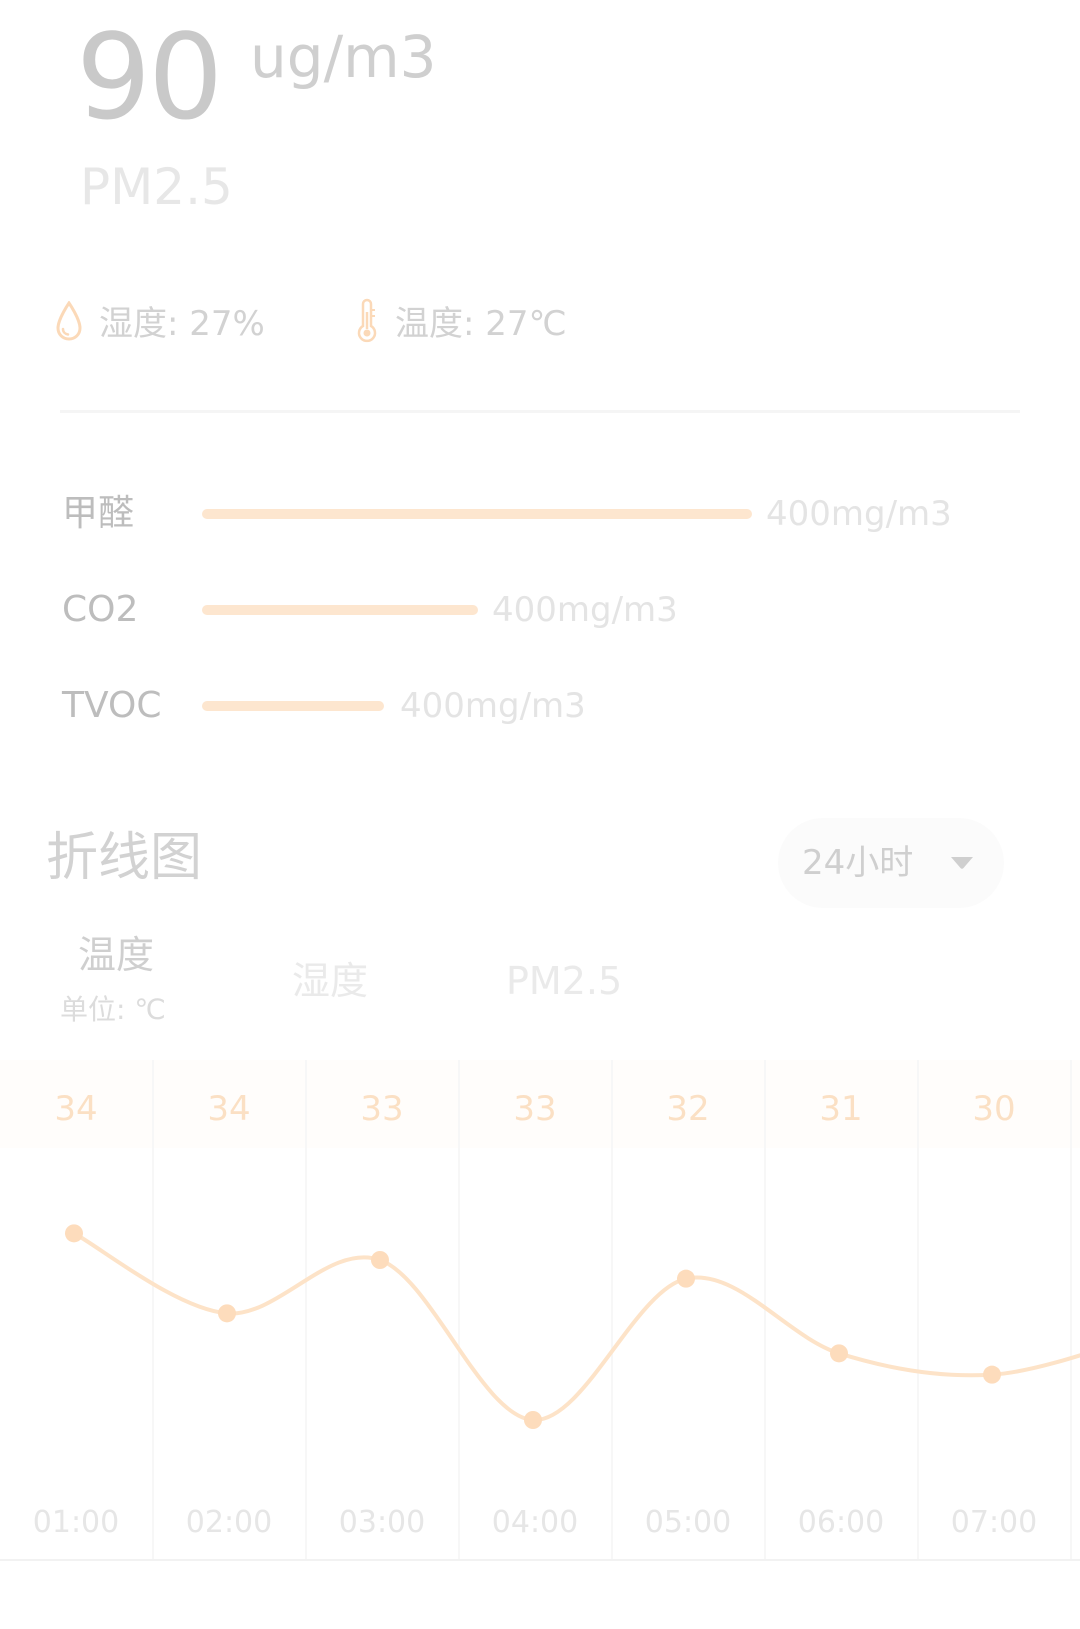  What do you see at coordinates (858, 863) in the screenshot?
I see `time-range-label: 24小时` at bounding box center [858, 863].